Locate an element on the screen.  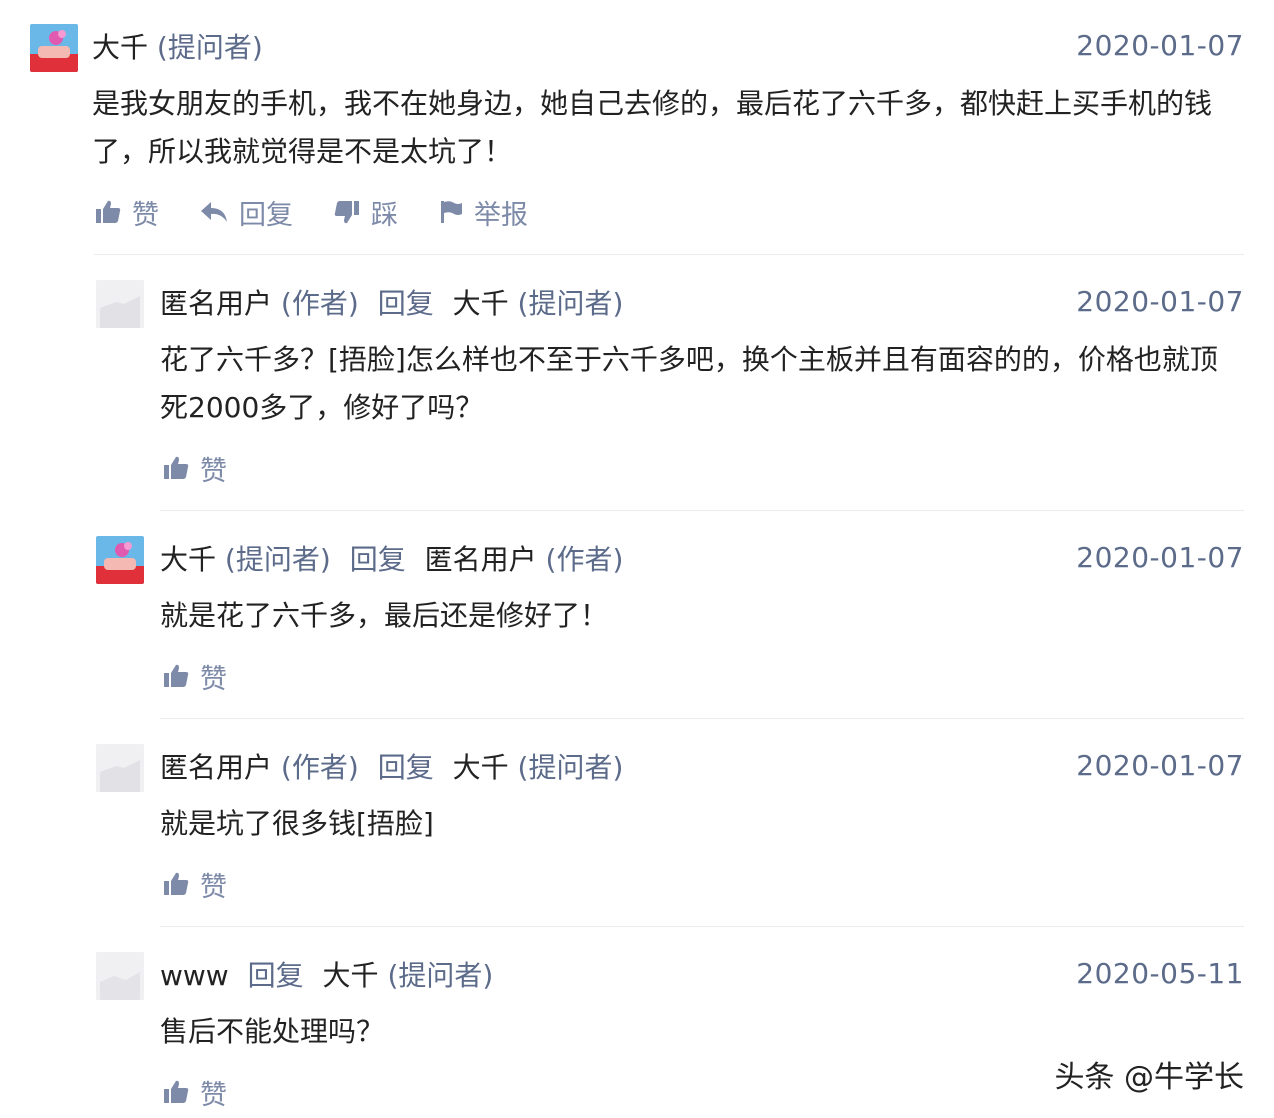
comment-header: www 回复 大千 (提问者) is located at coordinates (326, 976).